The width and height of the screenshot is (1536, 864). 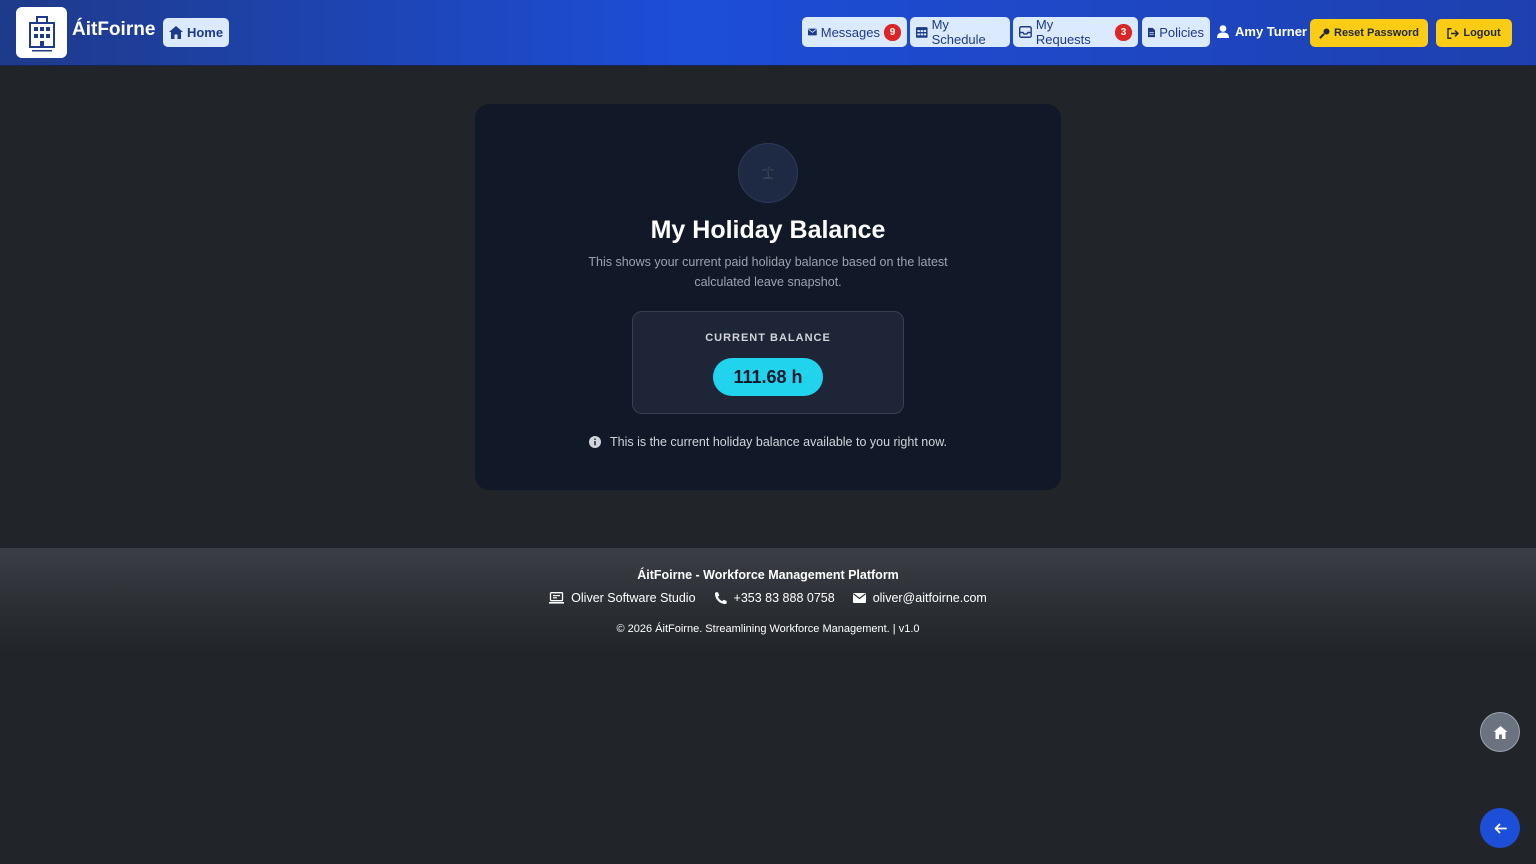 I want to click on home-button-label: Home, so click(x=205, y=32).